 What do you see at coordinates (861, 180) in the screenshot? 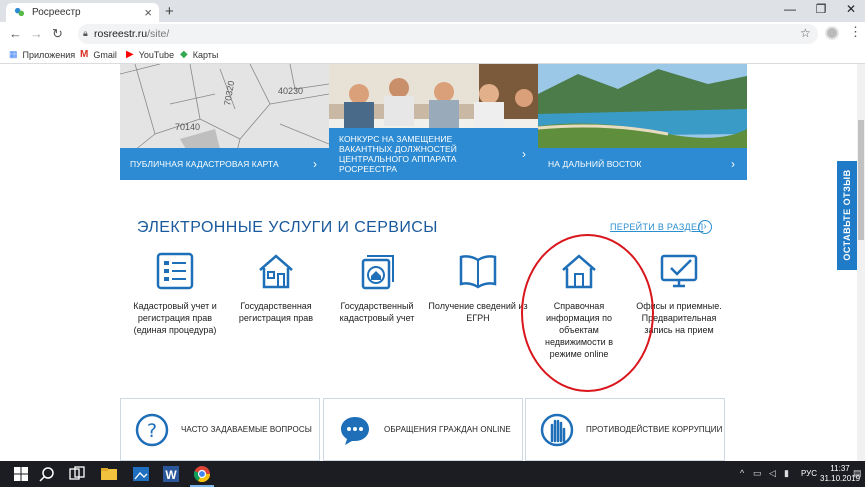
I see `scrollbar-thumb` at bounding box center [861, 180].